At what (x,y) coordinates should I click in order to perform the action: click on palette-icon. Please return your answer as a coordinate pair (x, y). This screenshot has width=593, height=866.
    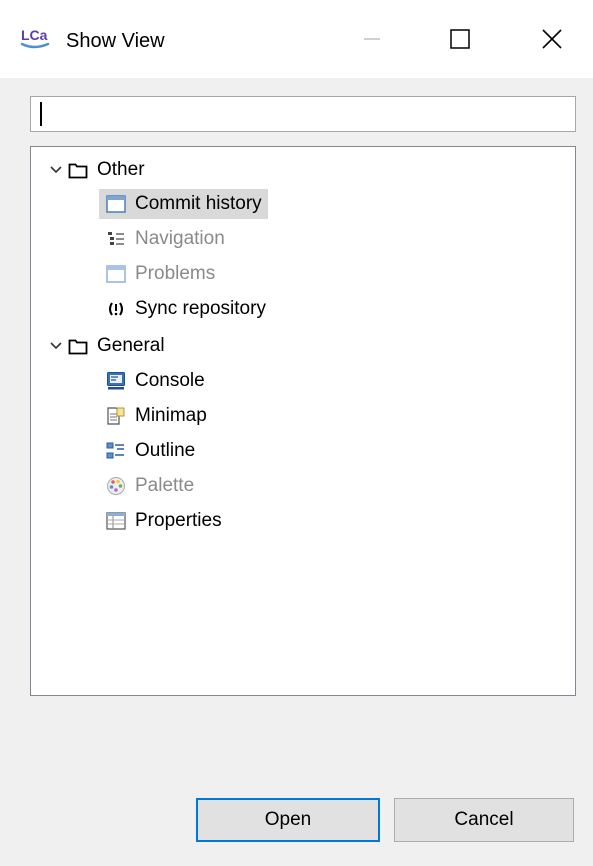
    Looking at the image, I should click on (116, 486).